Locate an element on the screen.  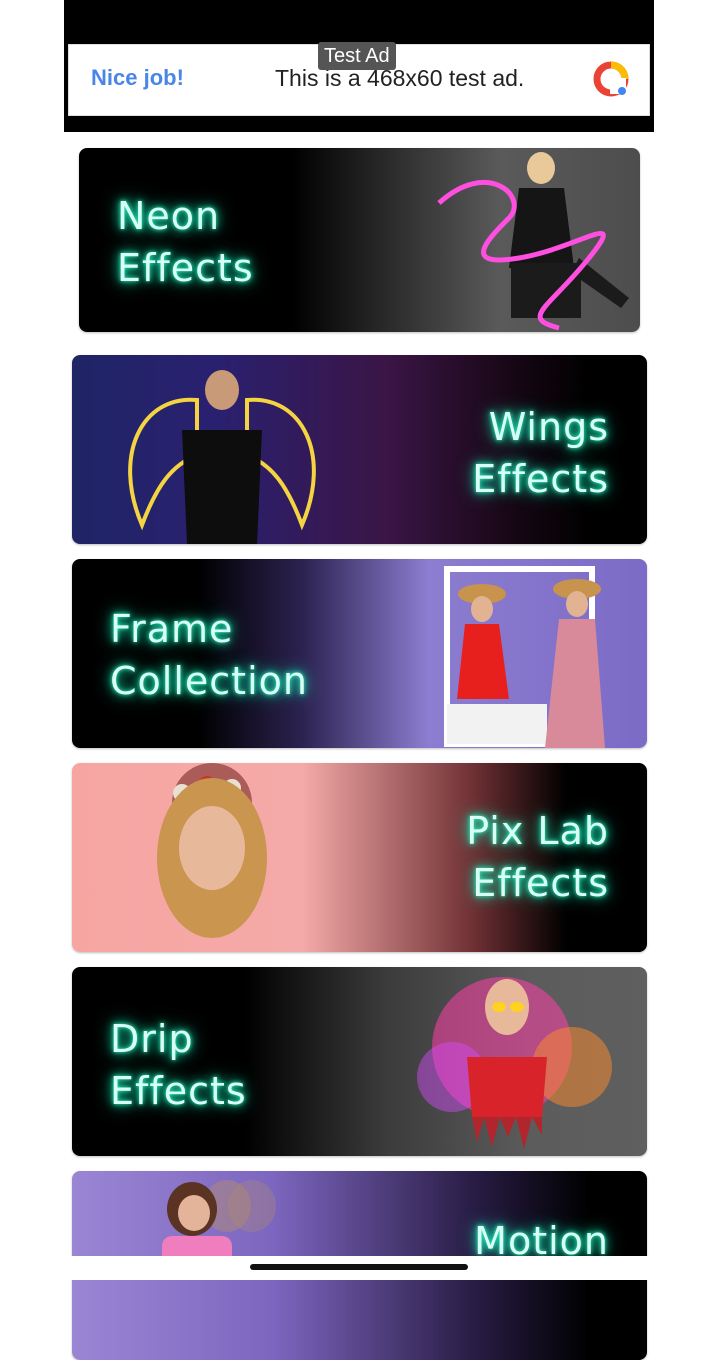
card-title-line1: Neon is located at coordinates (169, 216).